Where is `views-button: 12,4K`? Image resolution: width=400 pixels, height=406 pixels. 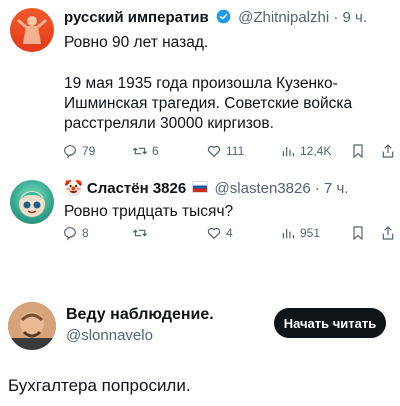 views-button: 12,4K is located at coordinates (305, 151).